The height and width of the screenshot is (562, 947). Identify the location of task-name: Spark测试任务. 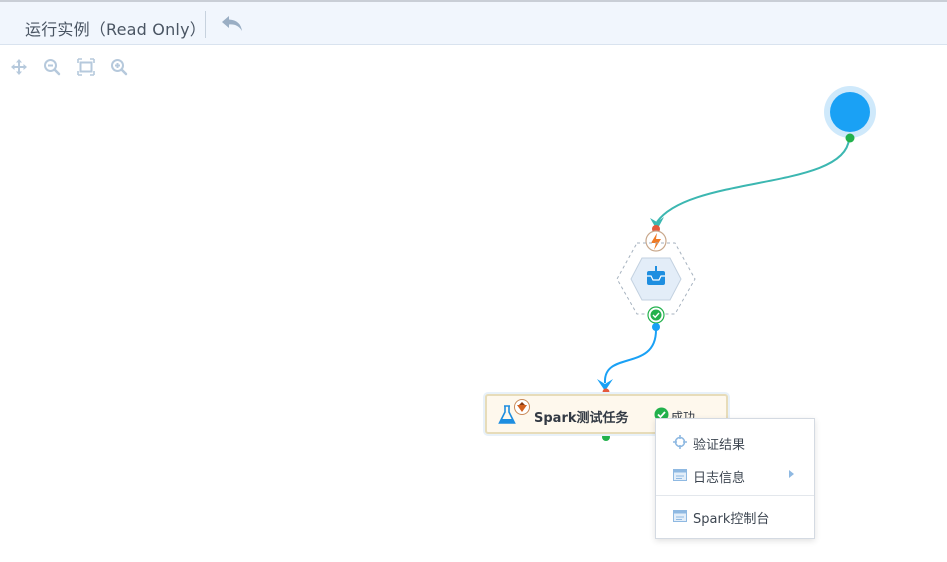
(581, 418).